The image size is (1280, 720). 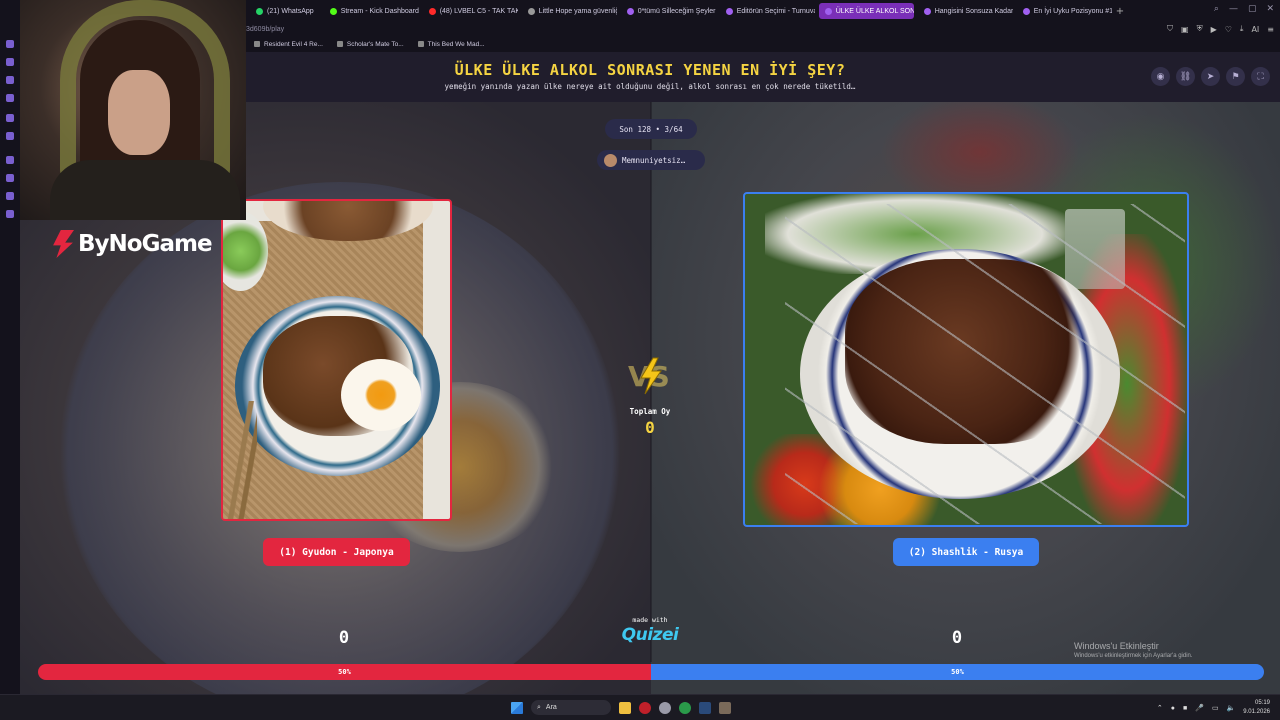 What do you see at coordinates (1185, 29) in the screenshot?
I see `screenshot-icon: ▣` at bounding box center [1185, 29].